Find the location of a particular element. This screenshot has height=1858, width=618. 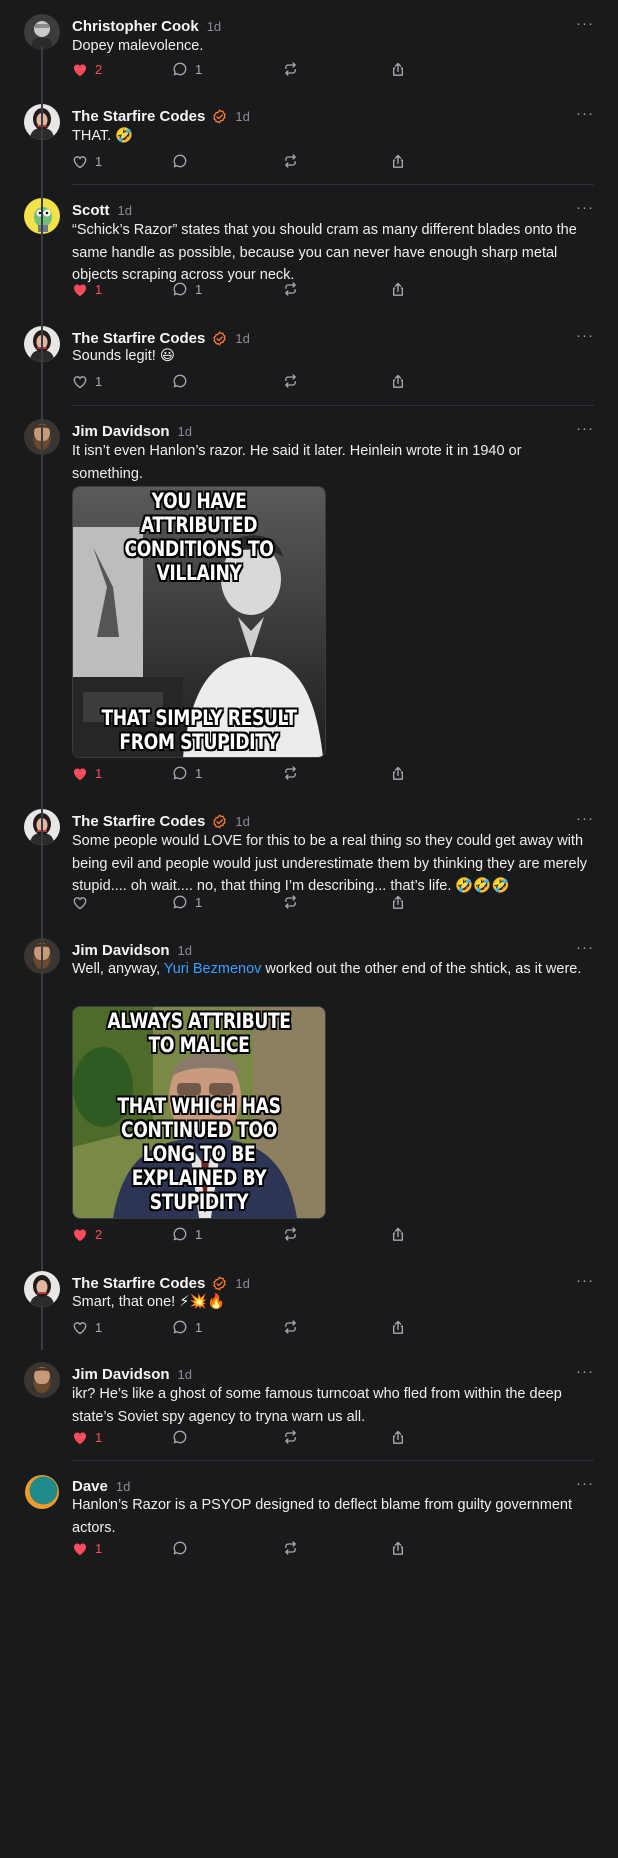

like-count: 2 is located at coordinates (99, 69).